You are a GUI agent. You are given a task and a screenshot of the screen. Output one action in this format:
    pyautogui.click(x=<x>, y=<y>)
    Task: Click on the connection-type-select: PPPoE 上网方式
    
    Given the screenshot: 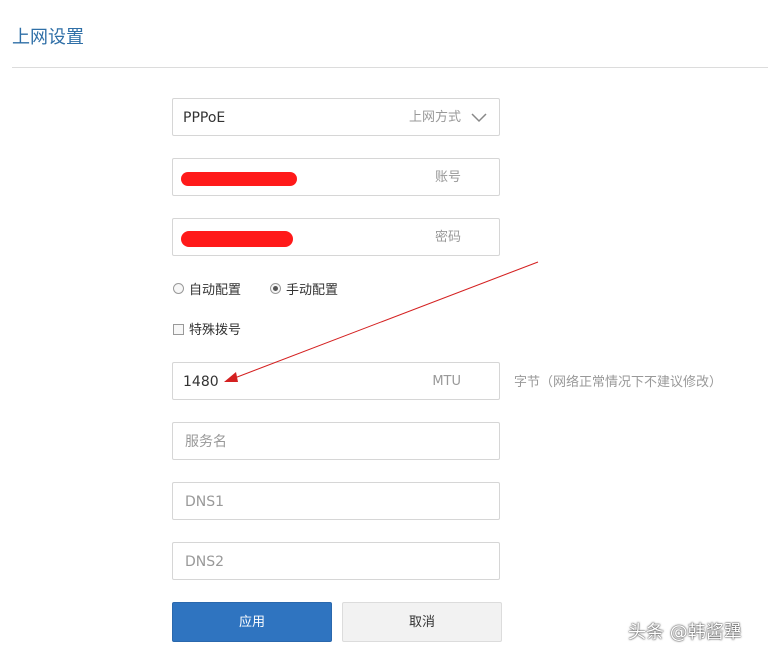 What is the action you would take?
    pyautogui.click(x=336, y=117)
    